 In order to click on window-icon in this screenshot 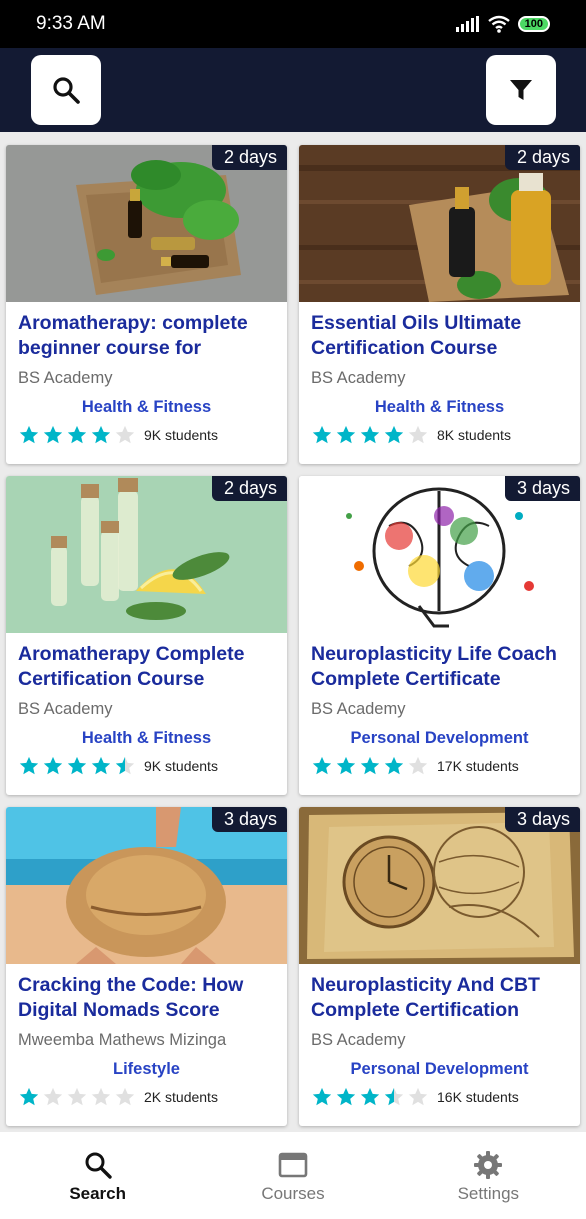, I will do `click(293, 1165)`.